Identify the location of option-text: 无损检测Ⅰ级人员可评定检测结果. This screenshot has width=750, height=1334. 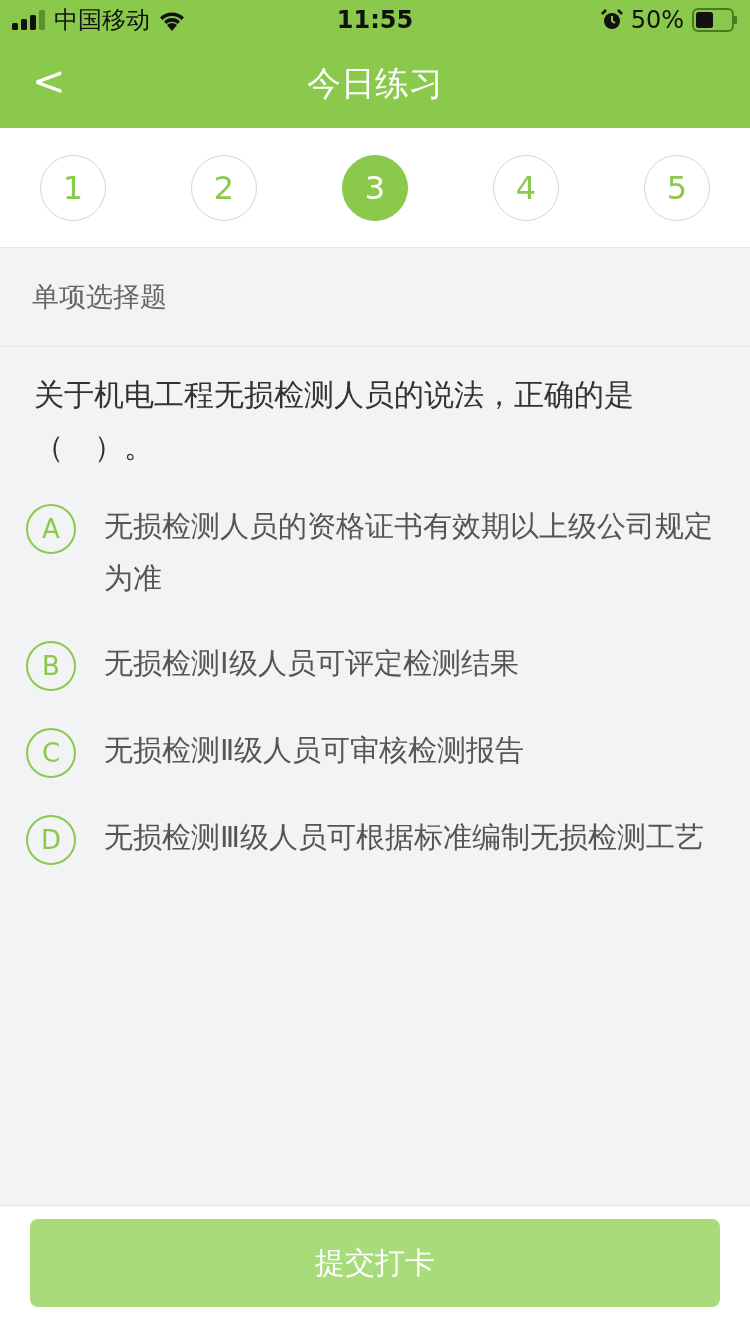
(409, 663).